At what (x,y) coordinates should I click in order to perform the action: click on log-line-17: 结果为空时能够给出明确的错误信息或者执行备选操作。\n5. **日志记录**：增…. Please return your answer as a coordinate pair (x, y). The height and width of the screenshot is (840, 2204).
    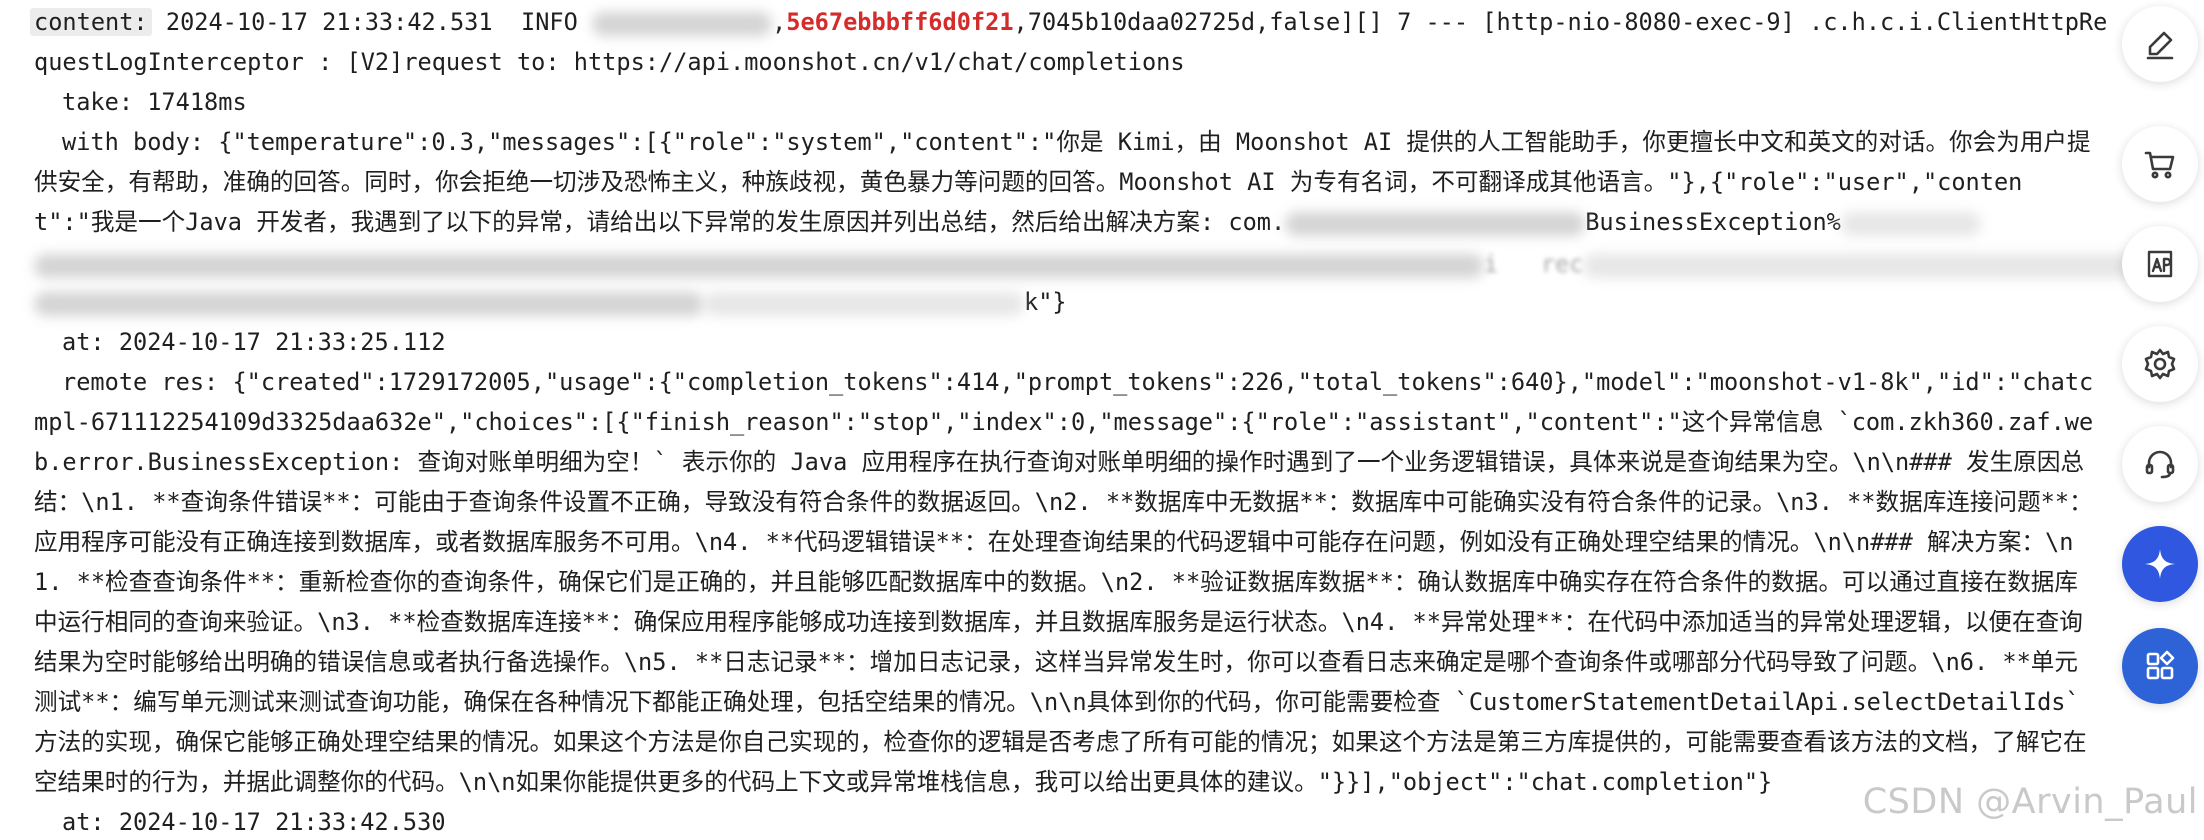
    Looking at the image, I should click on (1056, 662).